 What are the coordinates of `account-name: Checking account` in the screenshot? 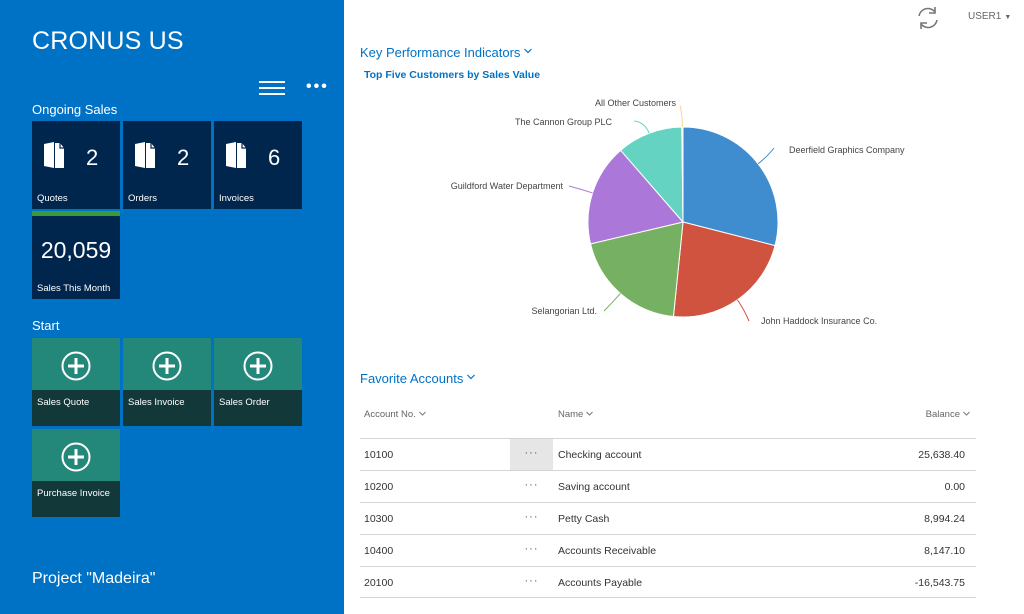 It's located at (599, 455).